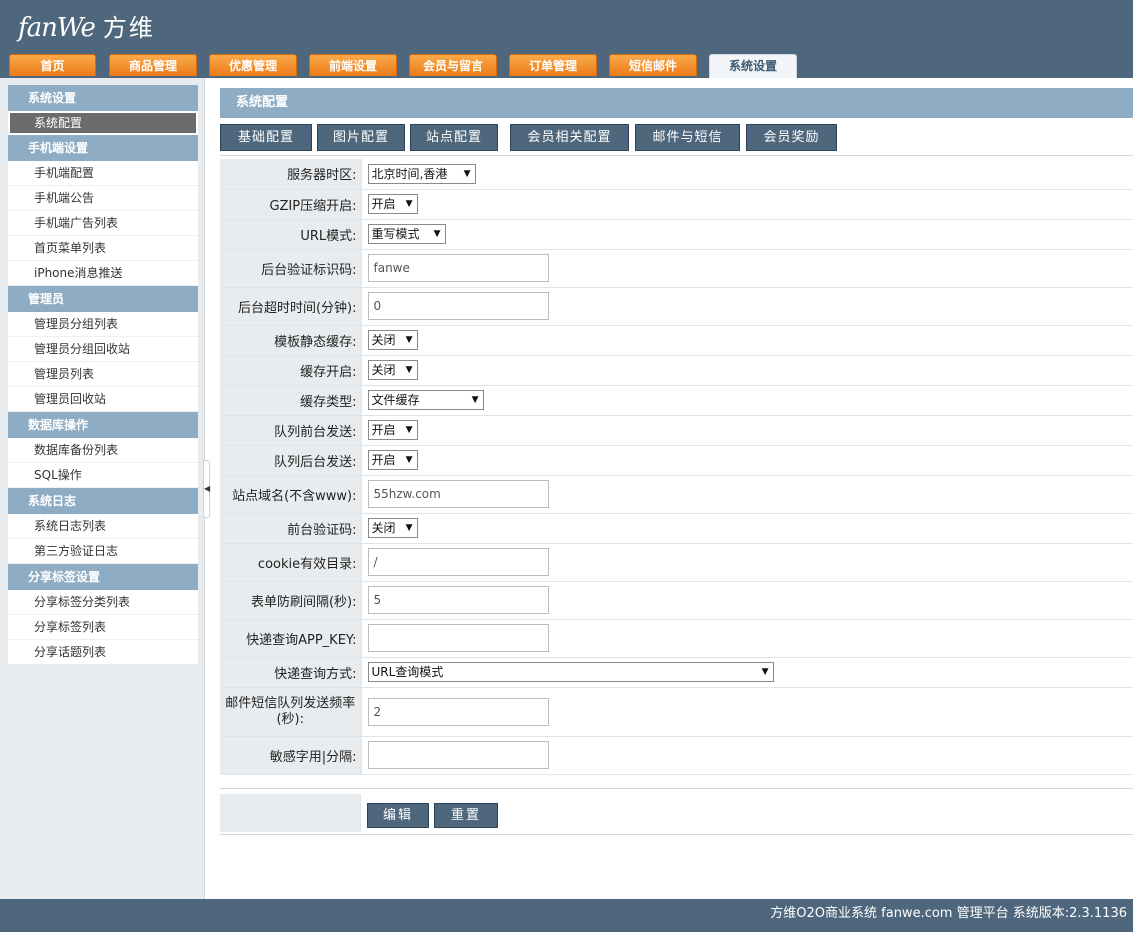  Describe the element at coordinates (676, 600) in the screenshot. I see `form-row-form-interval: 表单防刷间隔(秒): 5` at that location.